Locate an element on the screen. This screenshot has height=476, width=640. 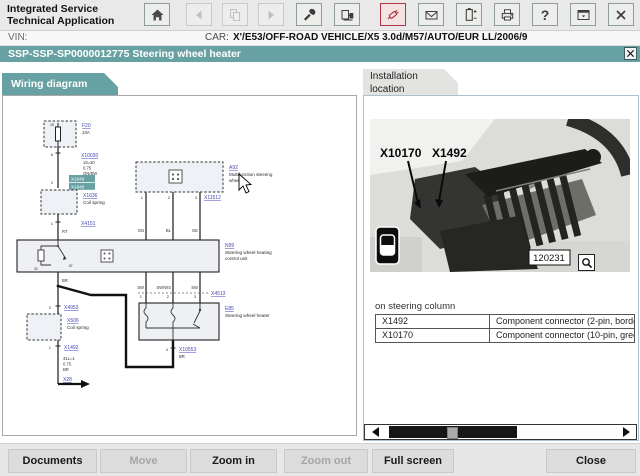
forward-button is located at coordinates (271, 14).